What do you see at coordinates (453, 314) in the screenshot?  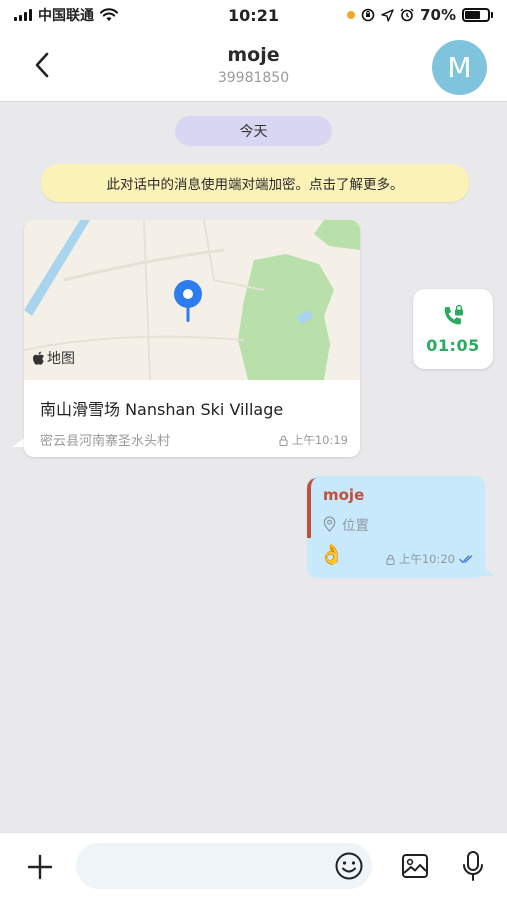 I see `phone-lock-icon` at bounding box center [453, 314].